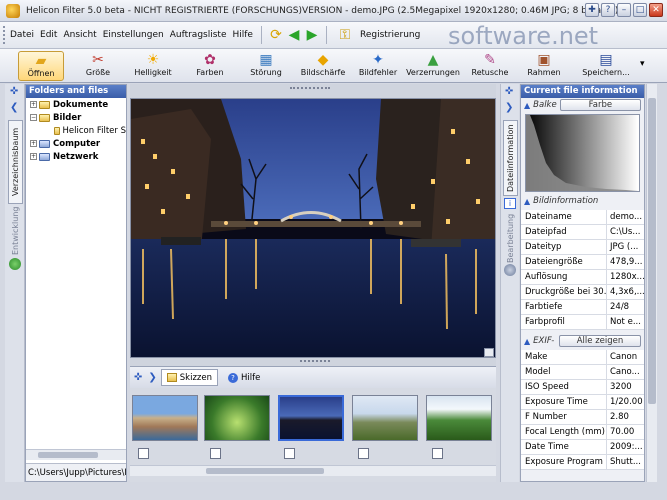 The image size is (667, 500). I want to click on info-icon: i, so click(510, 203).